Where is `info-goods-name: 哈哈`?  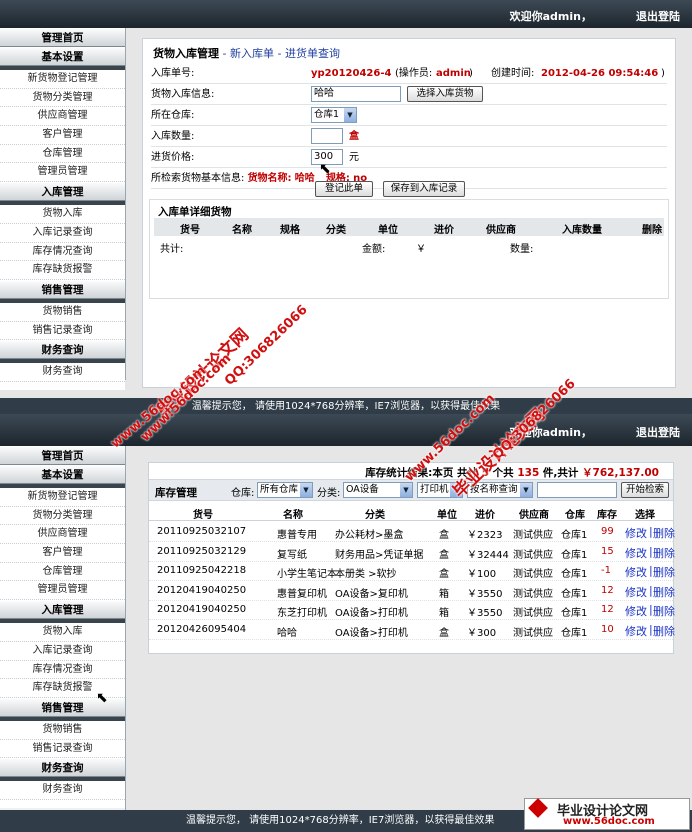
info-goods-name: 哈哈 is located at coordinates (304, 178).